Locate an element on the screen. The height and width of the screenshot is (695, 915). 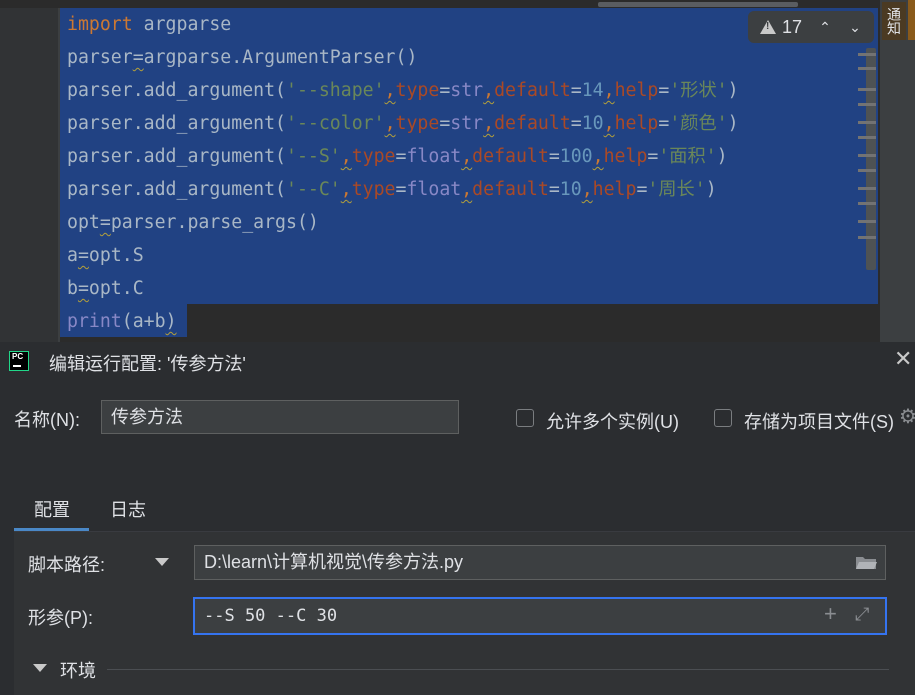
expand-icon: ⤢ is located at coordinates (862, 614).